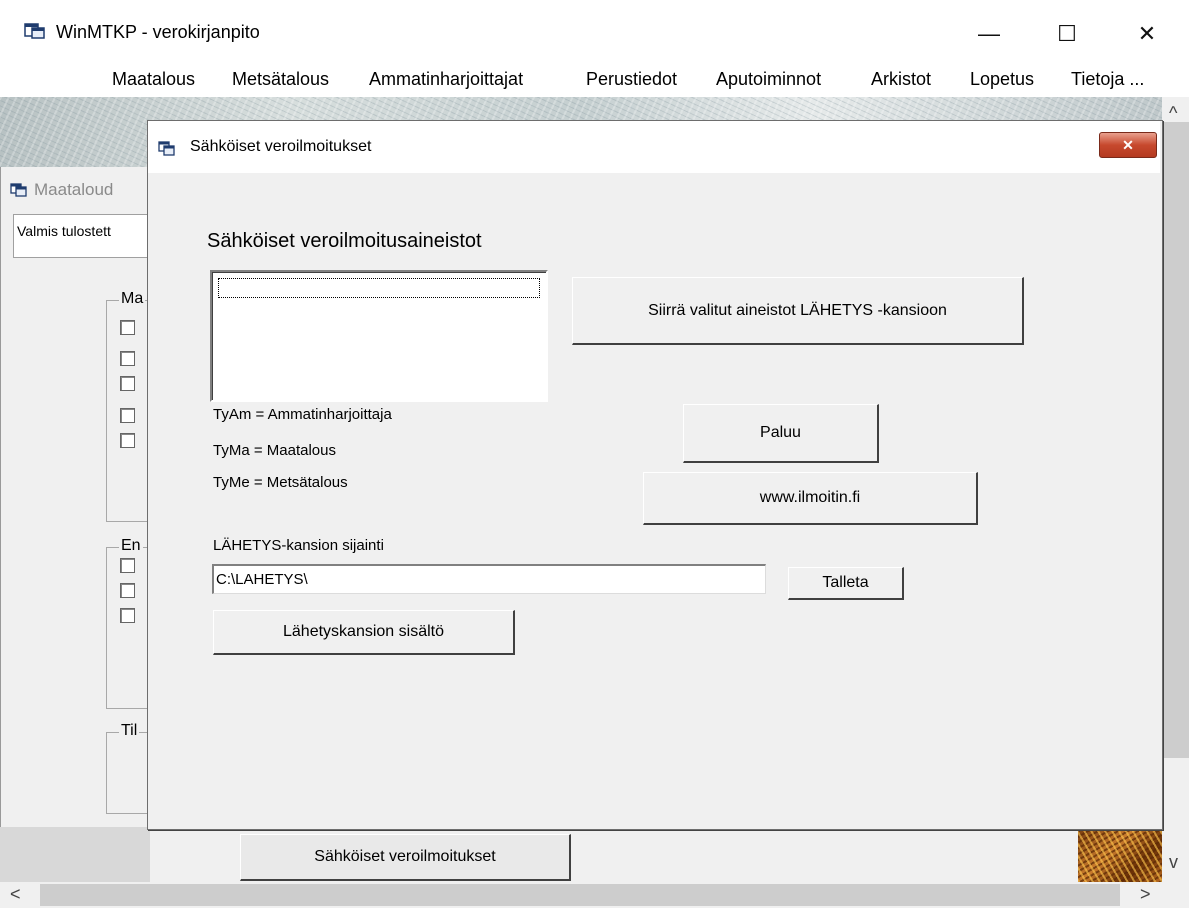  I want to click on listbox-focus-item, so click(379, 288).